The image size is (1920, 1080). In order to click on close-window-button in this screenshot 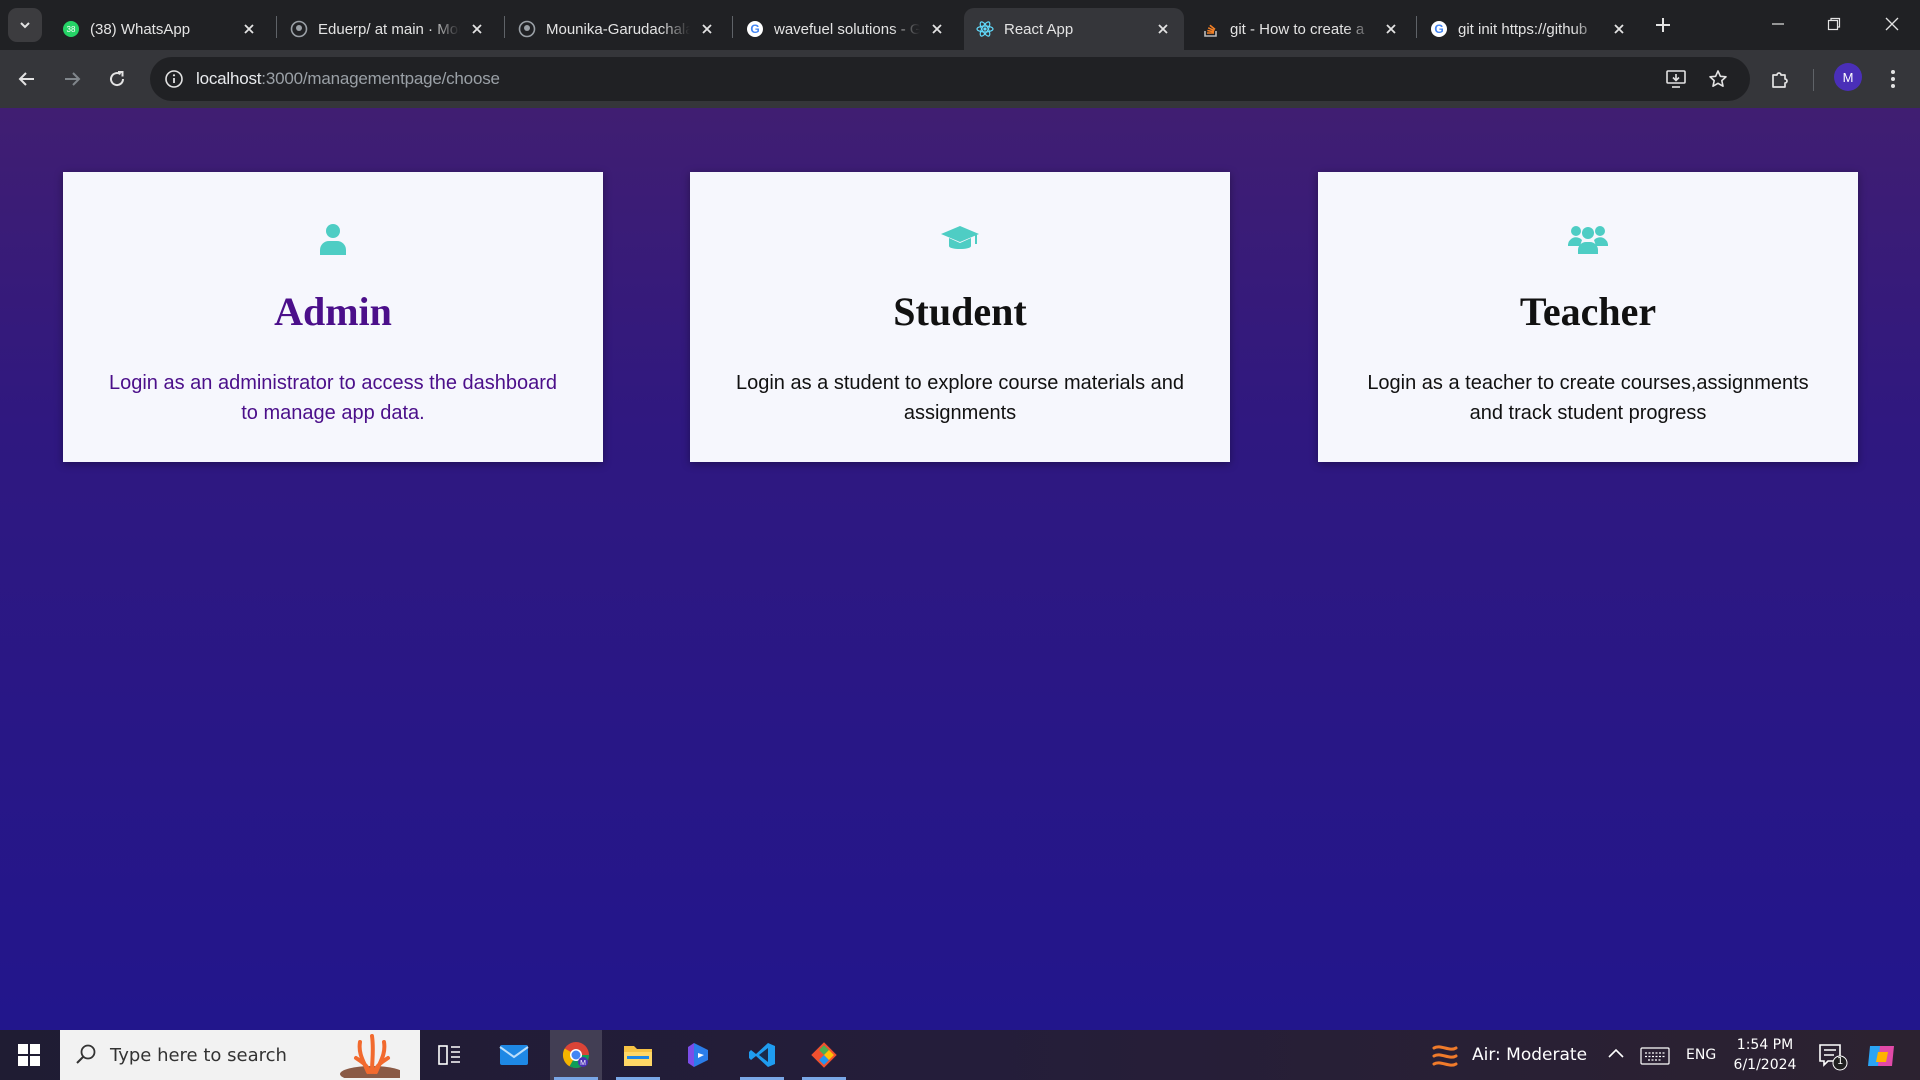, I will do `click(1892, 24)`.